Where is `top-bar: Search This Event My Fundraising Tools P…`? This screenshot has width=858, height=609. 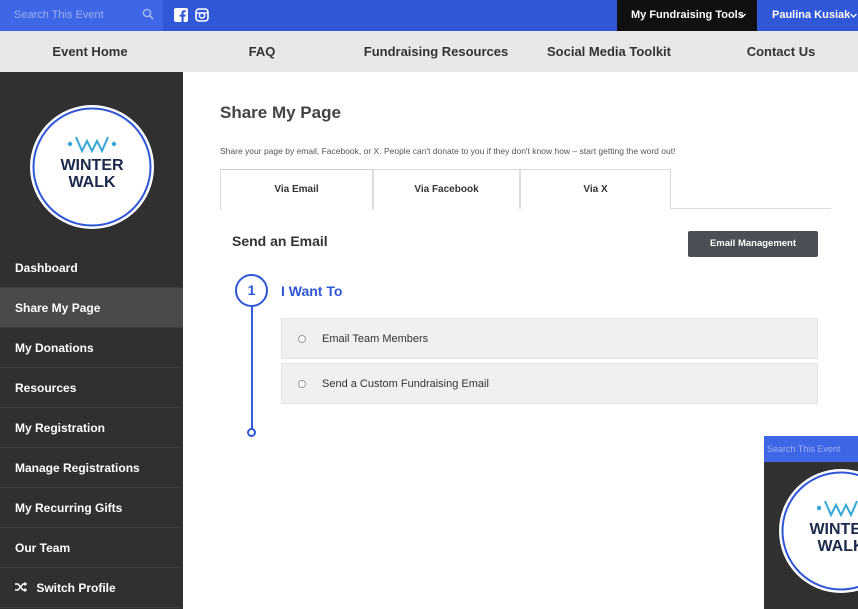
top-bar: Search This Event My Fundraising Tools P… is located at coordinates (429, 15).